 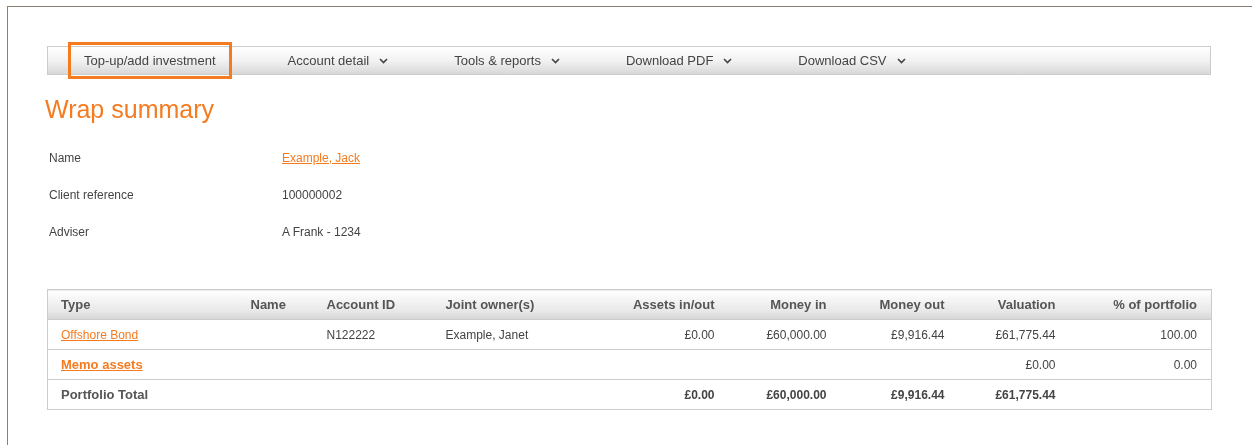 I want to click on column-header: % of portfolio, so click(x=1155, y=304).